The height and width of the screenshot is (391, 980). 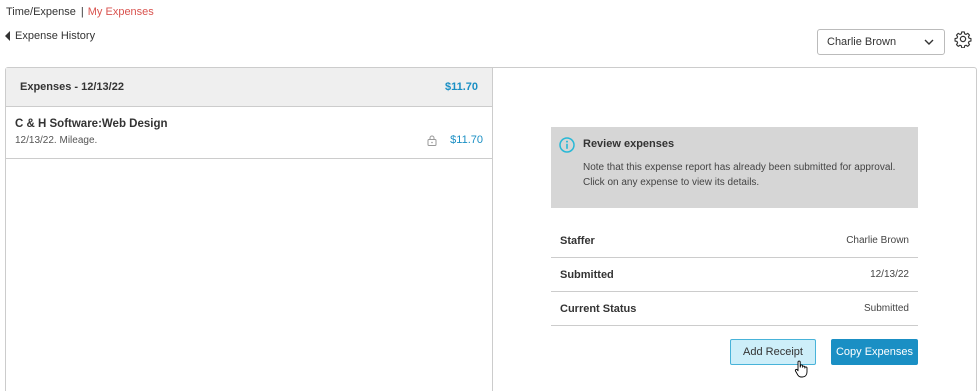 What do you see at coordinates (461, 87) in the screenshot?
I see `expense-list-total: $11.70` at bounding box center [461, 87].